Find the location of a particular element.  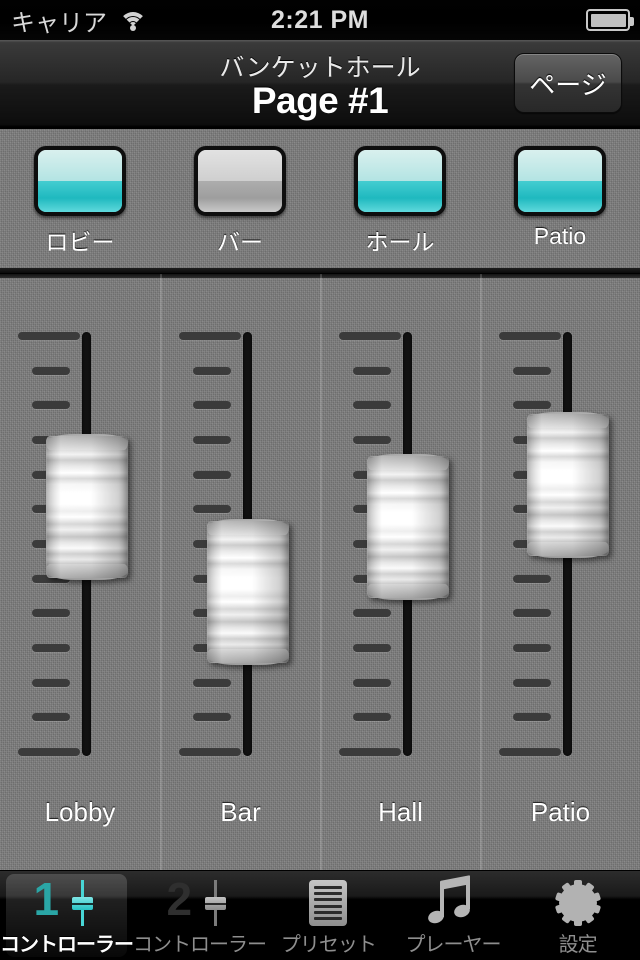

tab-label: プリセット is located at coordinates (328, 945).